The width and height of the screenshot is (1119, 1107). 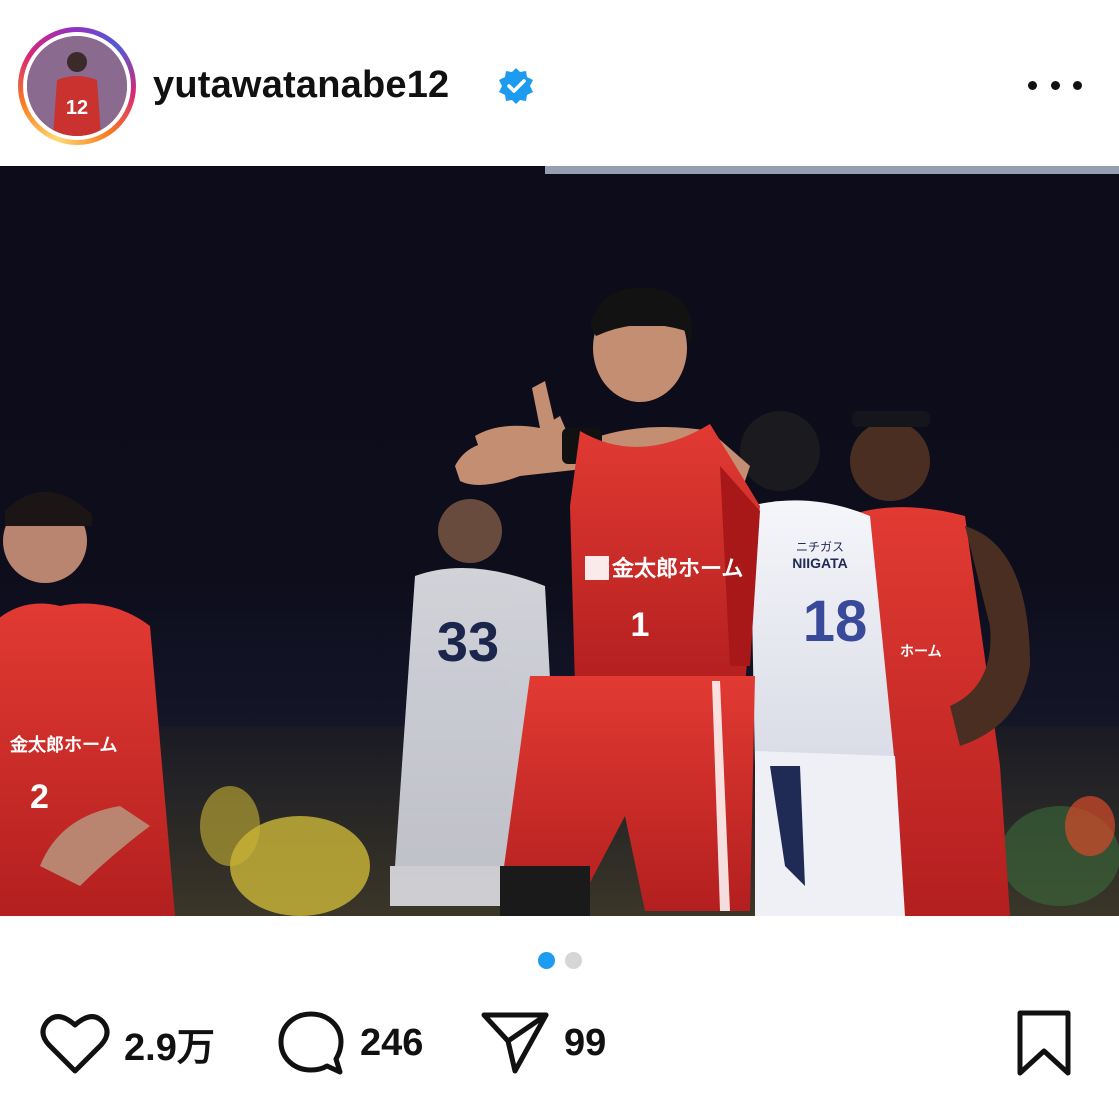 What do you see at coordinates (311, 1043) in the screenshot?
I see `comment-icon` at bounding box center [311, 1043].